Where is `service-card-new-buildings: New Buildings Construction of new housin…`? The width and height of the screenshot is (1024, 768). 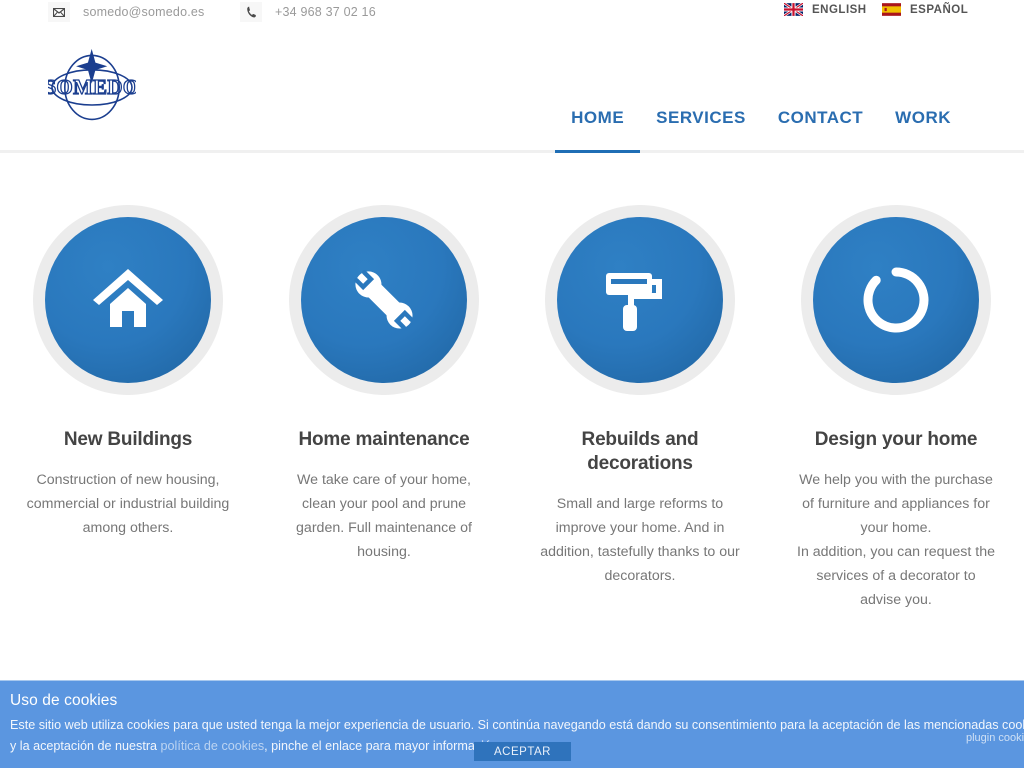
service-card-new-buildings: New Buildings Construction of new housin… is located at coordinates (128, 382).